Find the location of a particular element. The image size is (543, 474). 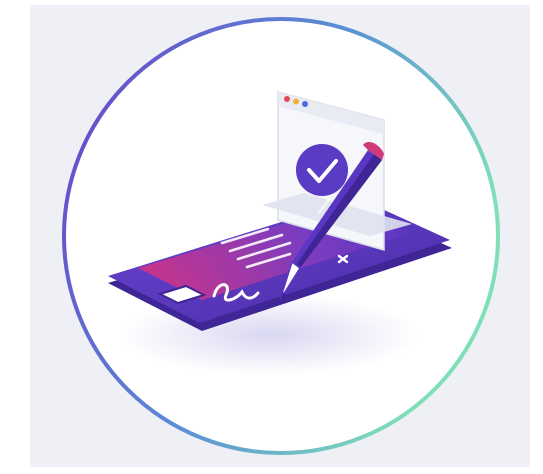

browser-dot-red is located at coordinates (287, 99).